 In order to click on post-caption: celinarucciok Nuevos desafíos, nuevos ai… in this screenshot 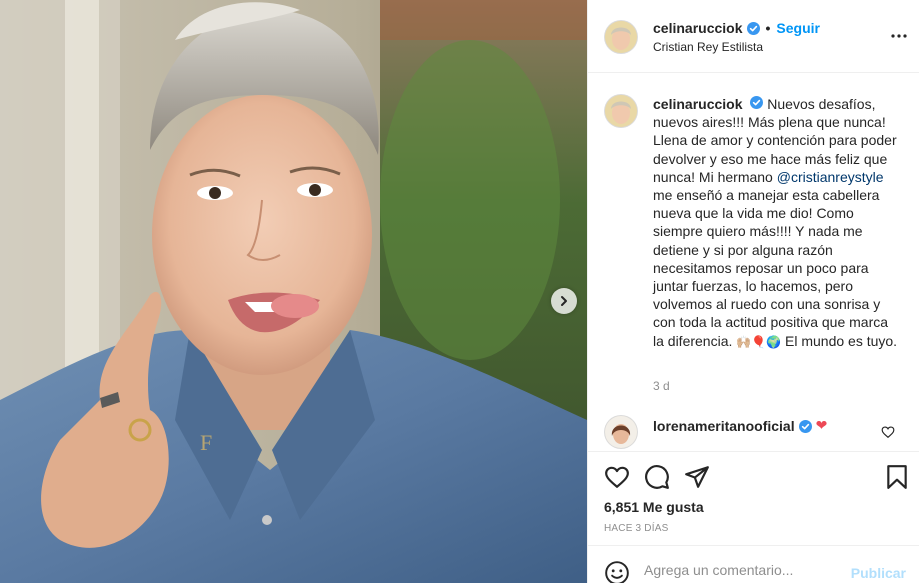, I will do `click(777, 223)`.